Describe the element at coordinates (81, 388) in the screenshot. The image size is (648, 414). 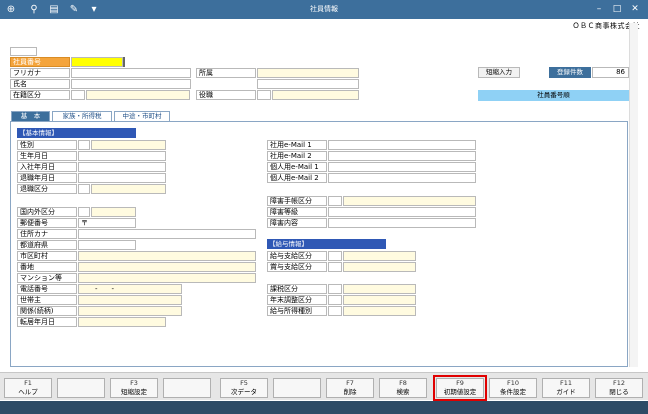
I see `f2-button` at that location.